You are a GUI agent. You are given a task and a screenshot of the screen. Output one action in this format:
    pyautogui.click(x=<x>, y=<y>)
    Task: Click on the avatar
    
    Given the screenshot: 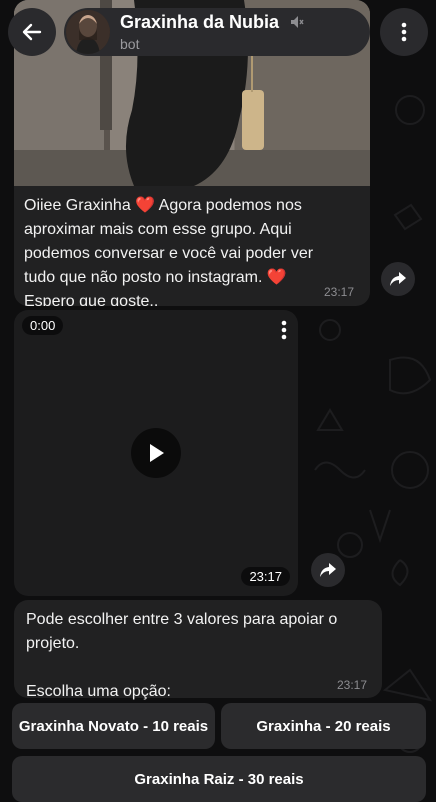 What is the action you would take?
    pyautogui.click(x=88, y=32)
    